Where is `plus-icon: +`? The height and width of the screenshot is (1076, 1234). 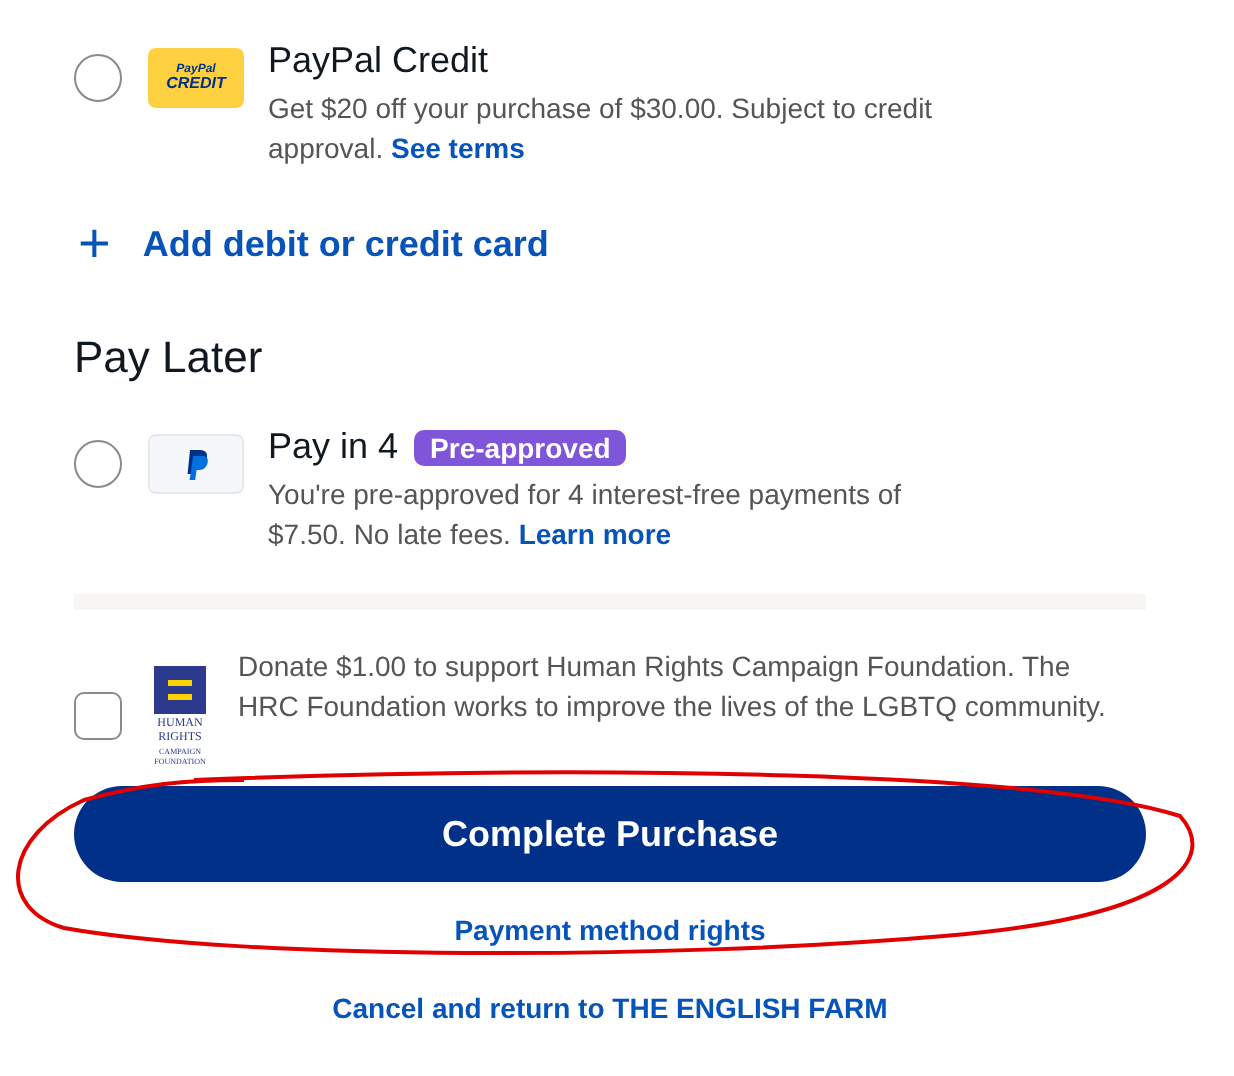
plus-icon: + is located at coordinates (94, 244).